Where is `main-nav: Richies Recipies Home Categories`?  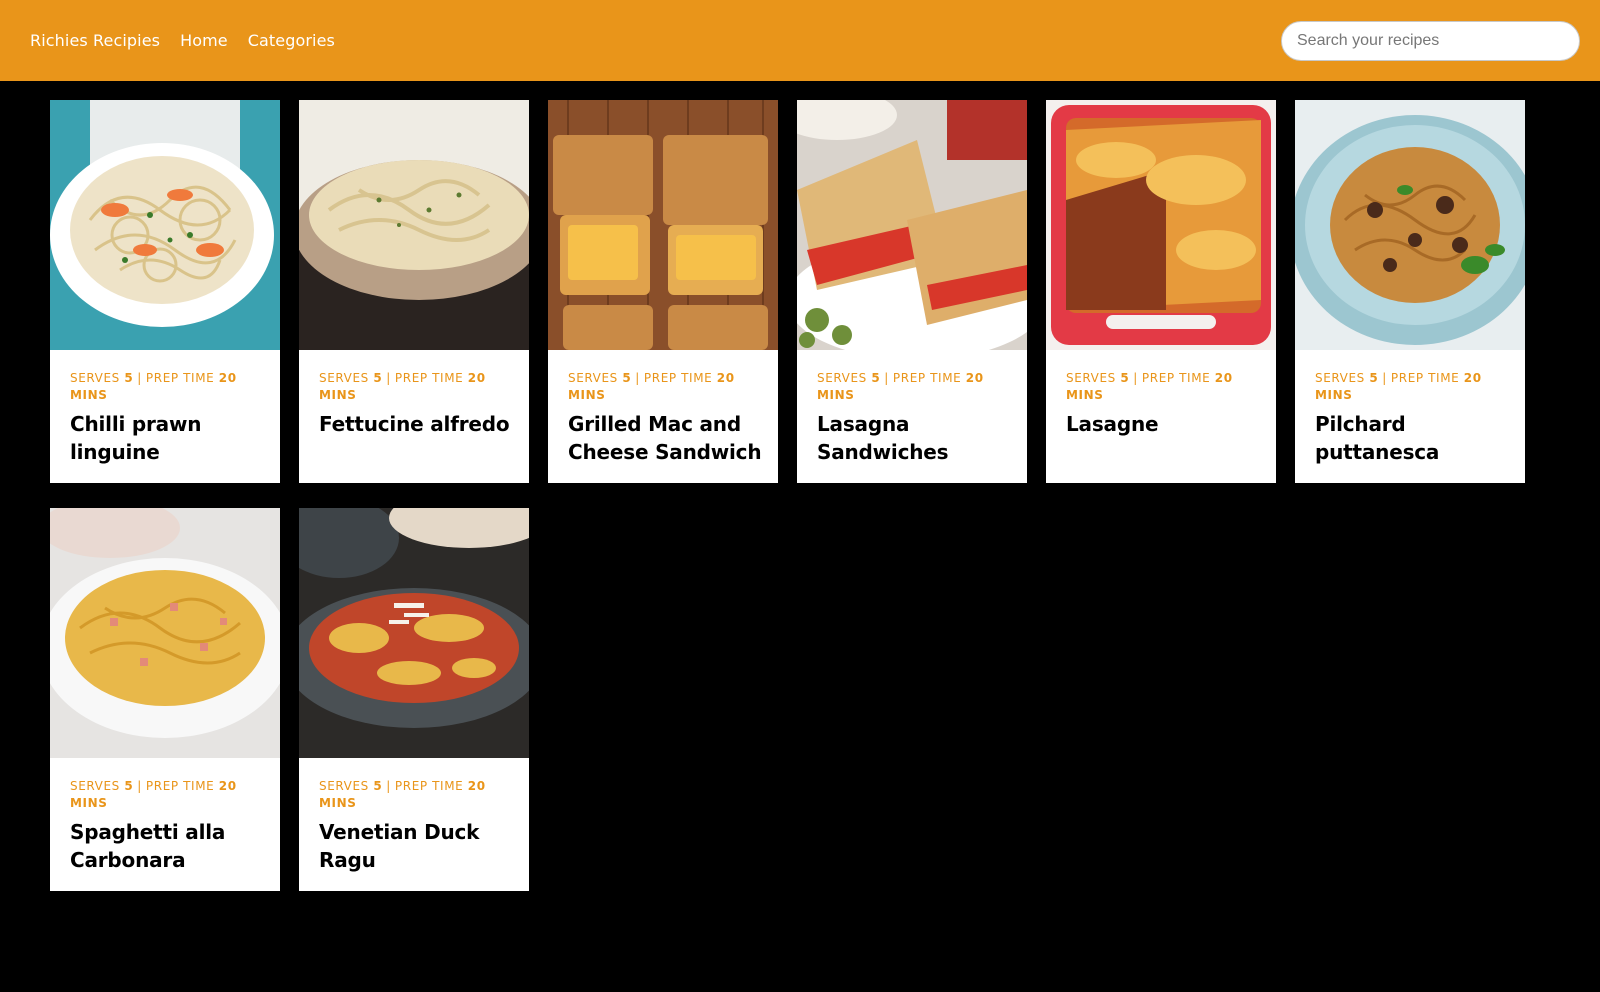 main-nav: Richies Recipies Home Categories is located at coordinates (182, 40).